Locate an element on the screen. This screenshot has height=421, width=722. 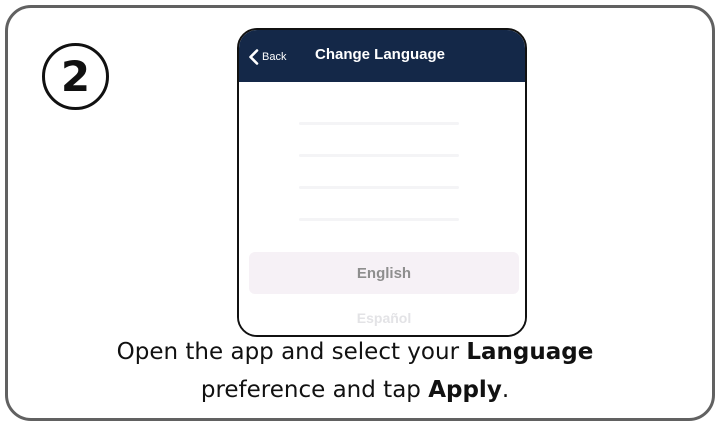
caption-text: . is located at coordinates (505, 390).